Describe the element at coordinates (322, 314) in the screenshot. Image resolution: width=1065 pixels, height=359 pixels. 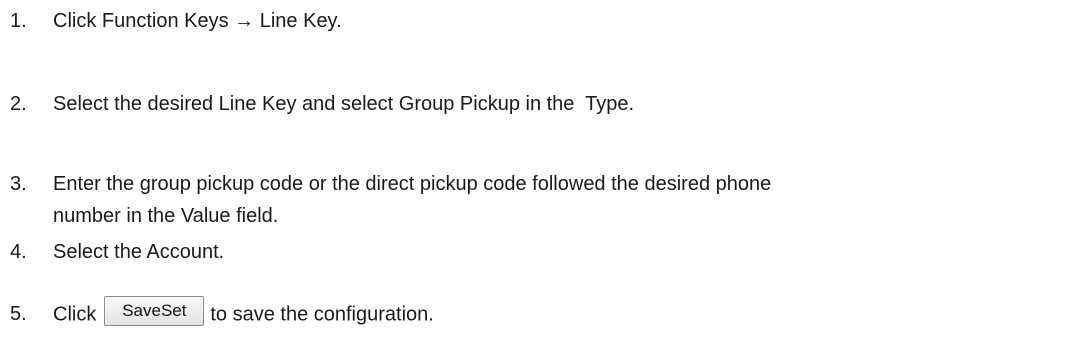
I see `step-text-after: to save the configuration.` at that location.